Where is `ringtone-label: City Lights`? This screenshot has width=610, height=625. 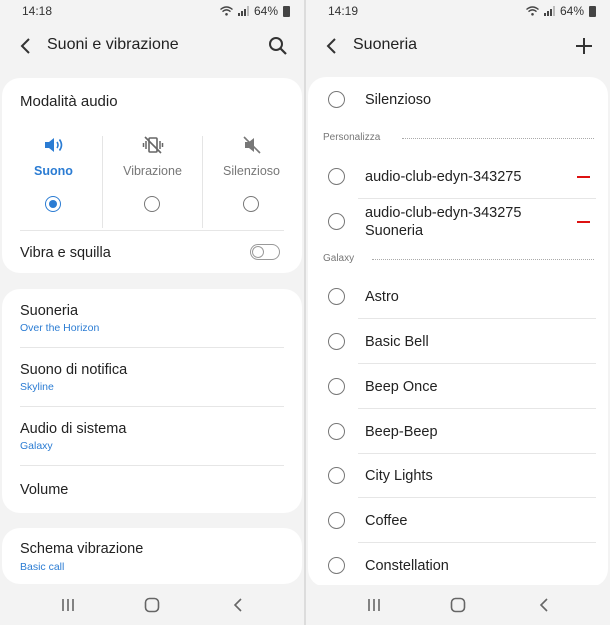
ringtone-label: City Lights is located at coordinates (399, 476).